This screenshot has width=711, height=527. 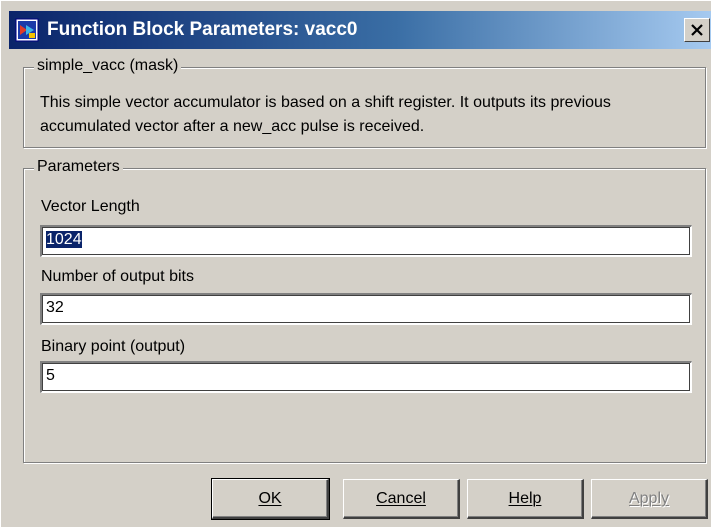 What do you see at coordinates (113, 346) in the screenshot?
I see `binary-point-label: Binary point (output)` at bounding box center [113, 346].